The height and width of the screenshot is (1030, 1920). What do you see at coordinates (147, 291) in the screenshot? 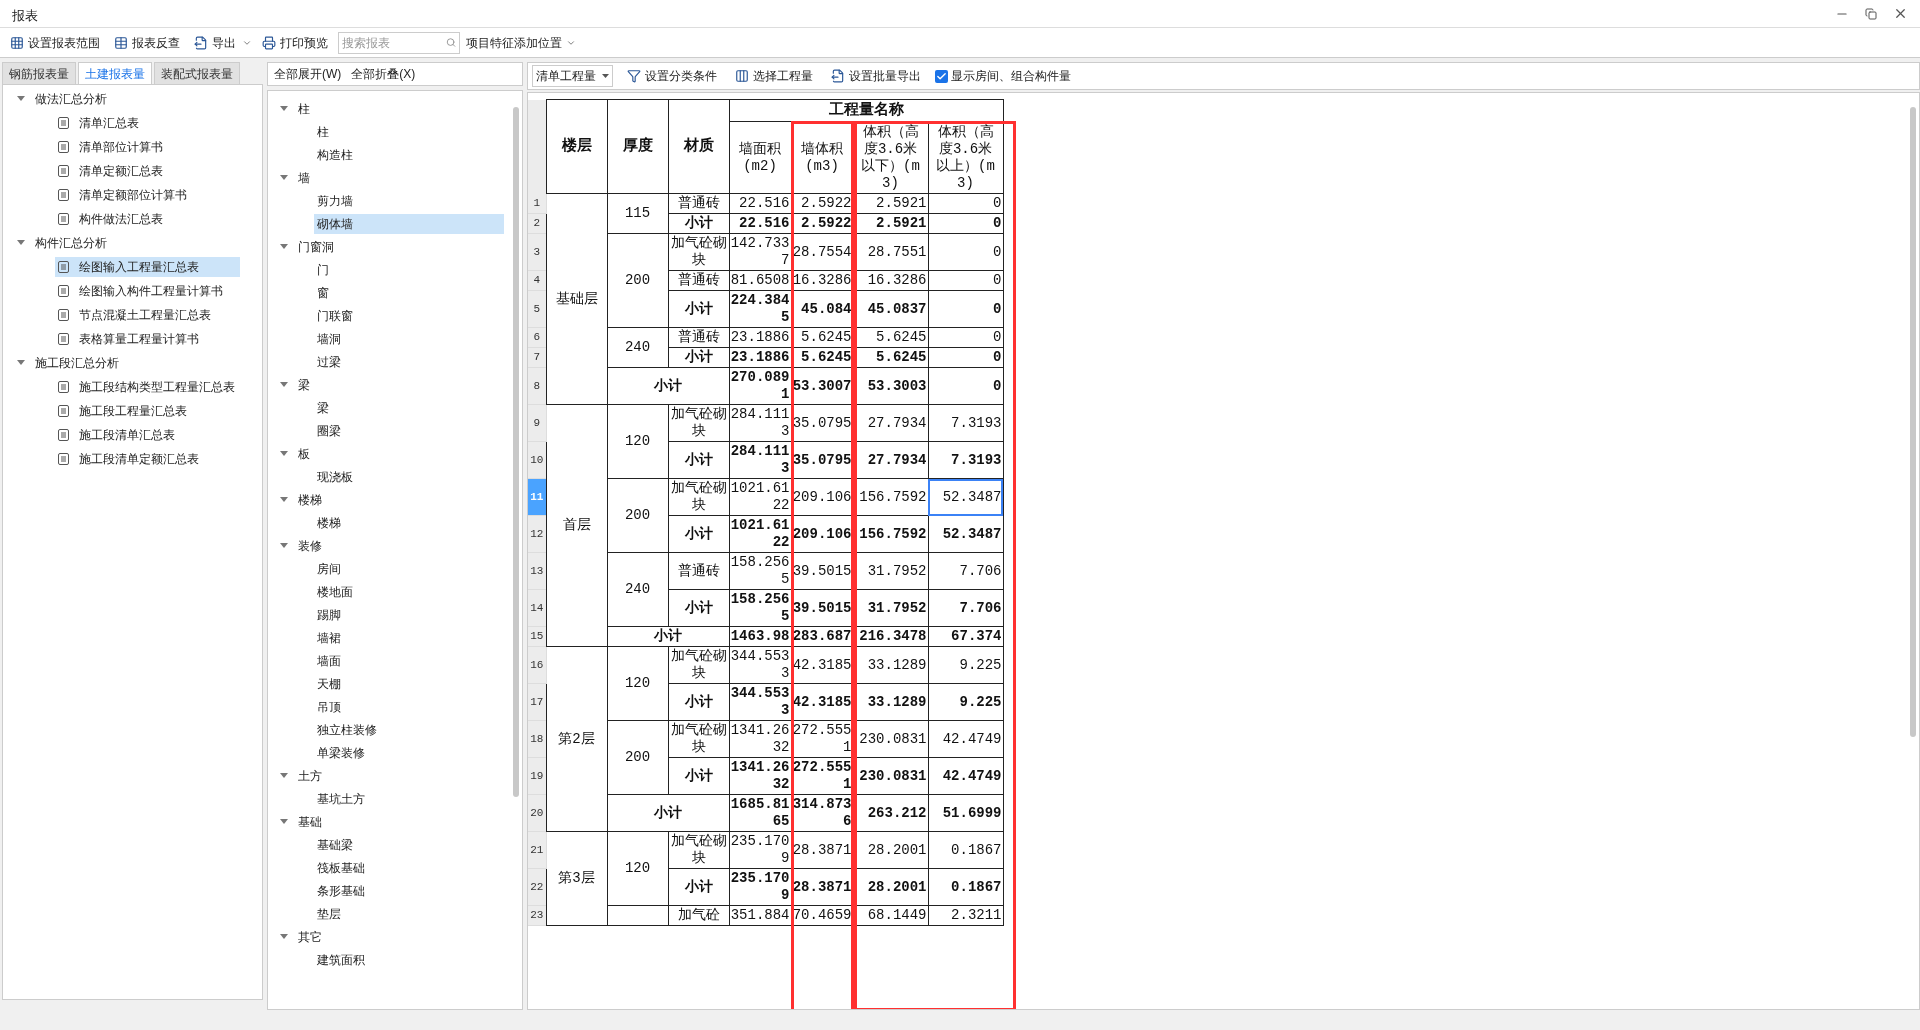
I see `report-tree-item: 绘图输入构件工程量计算书` at bounding box center [147, 291].